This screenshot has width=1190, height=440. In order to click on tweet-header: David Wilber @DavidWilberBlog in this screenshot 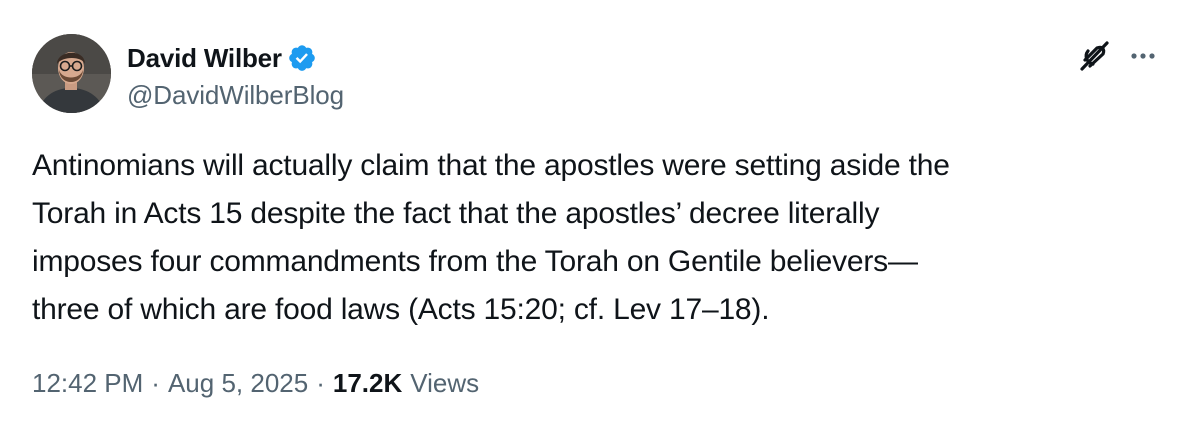, I will do `click(188, 73)`.